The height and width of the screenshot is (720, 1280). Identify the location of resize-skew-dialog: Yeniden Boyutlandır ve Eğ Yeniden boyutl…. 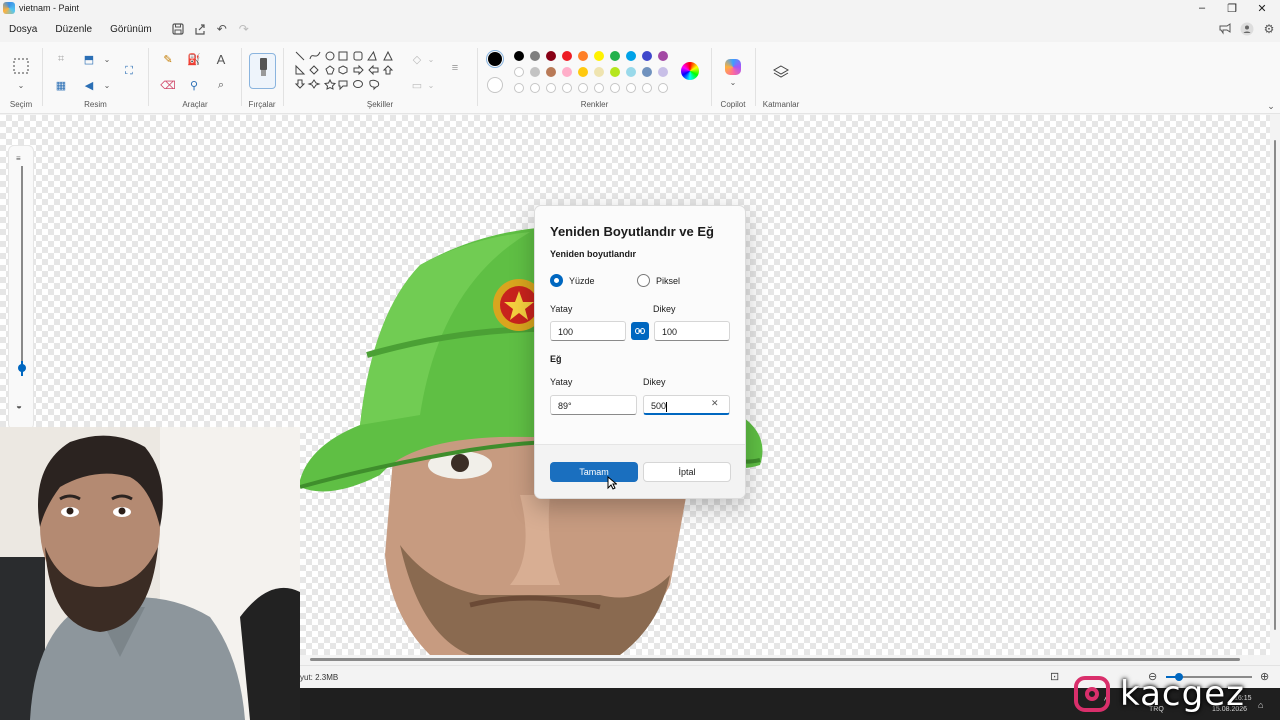
(640, 352).